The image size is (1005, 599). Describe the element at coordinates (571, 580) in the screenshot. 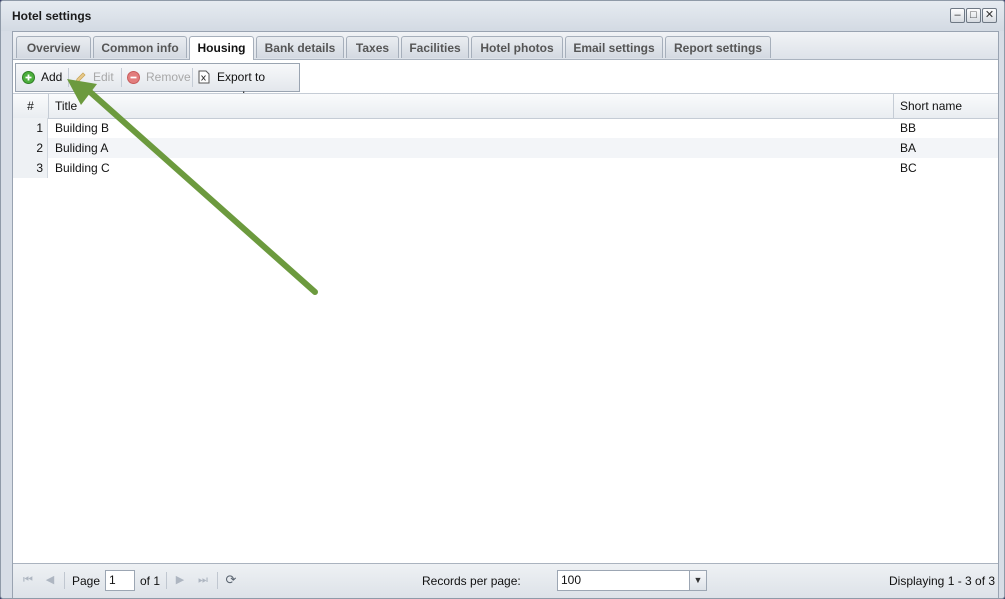

I see `records-per-page-value: 100` at that location.